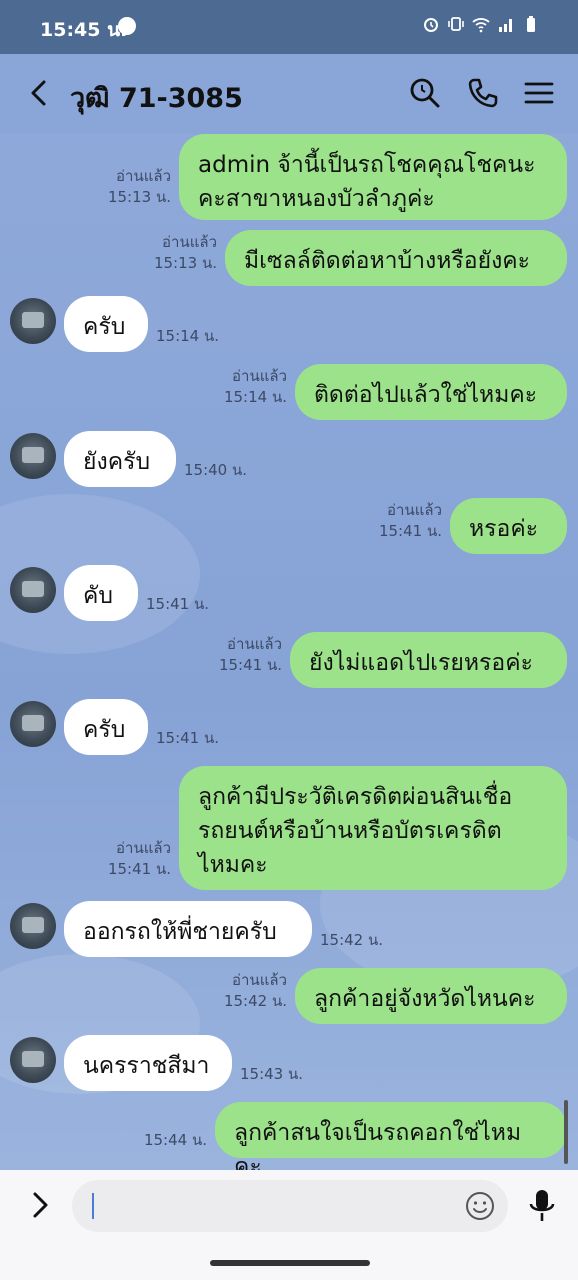  I want to click on message-meta: 15:40 น., so click(215, 470).